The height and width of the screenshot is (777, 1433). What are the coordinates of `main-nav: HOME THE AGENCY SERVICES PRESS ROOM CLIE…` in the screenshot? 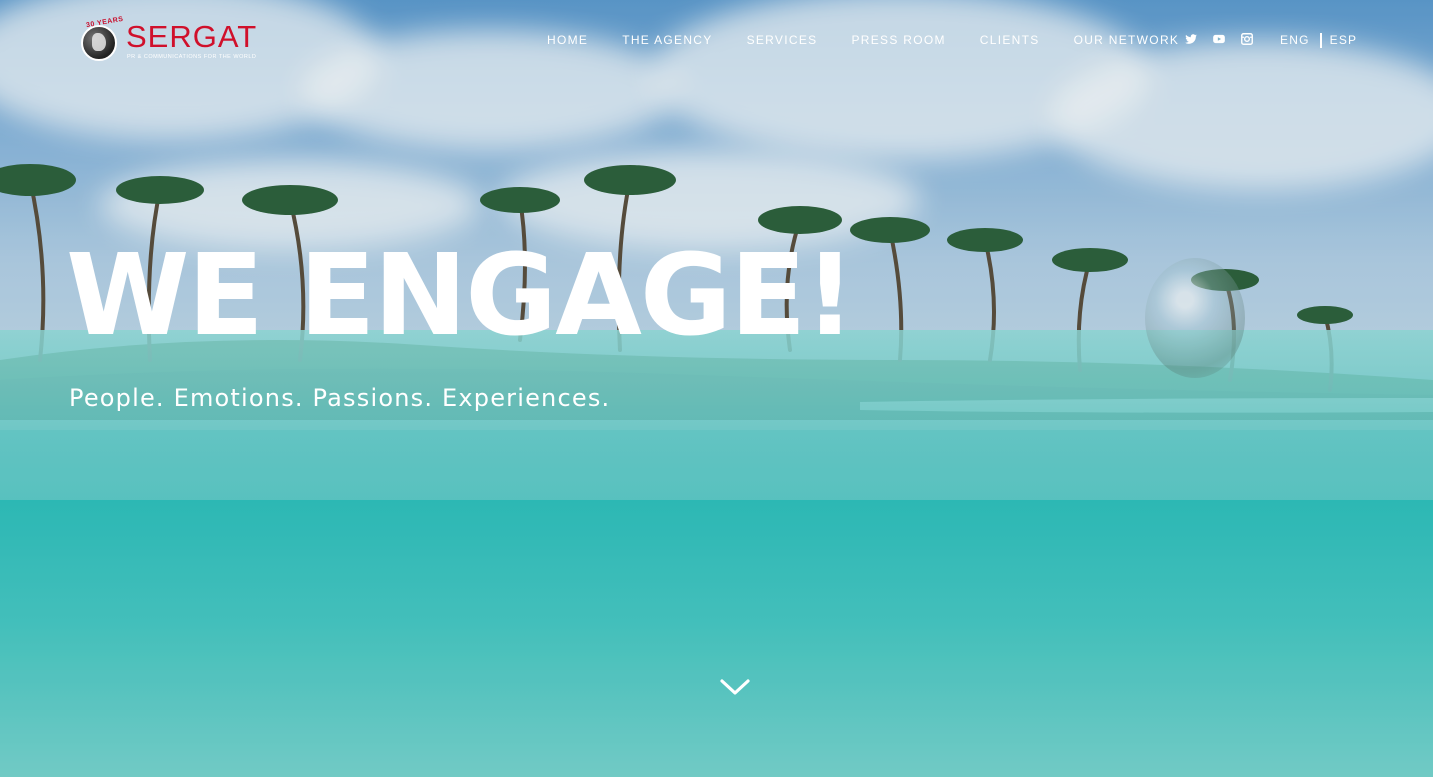 It's located at (863, 40).